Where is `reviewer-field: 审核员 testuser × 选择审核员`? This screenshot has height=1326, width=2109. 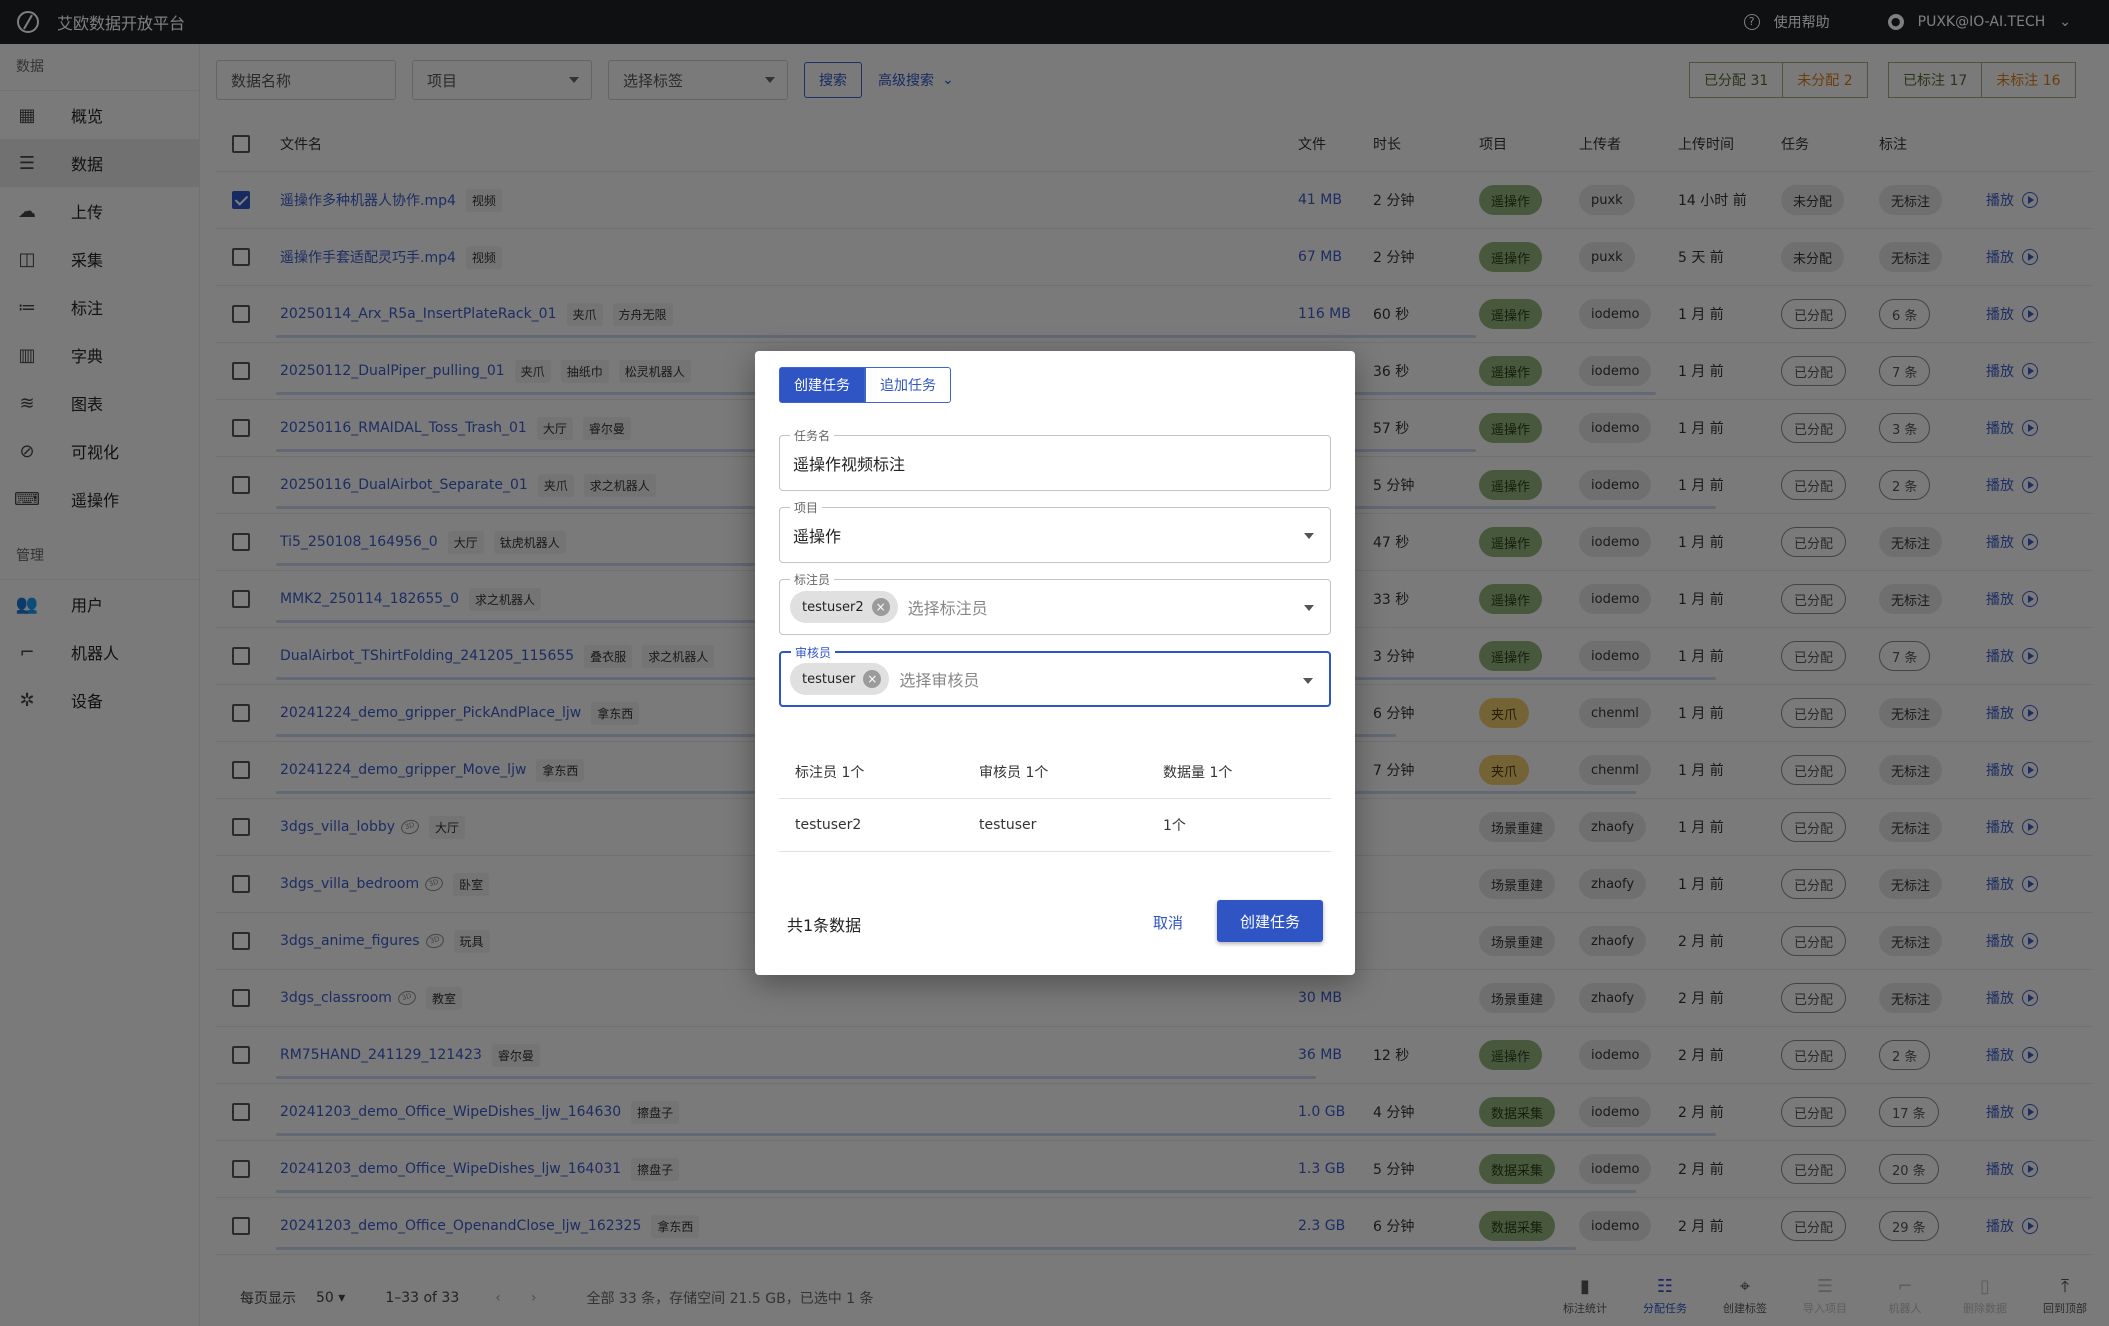 reviewer-field: 审核员 testuser × 选择审核员 is located at coordinates (1055, 675).